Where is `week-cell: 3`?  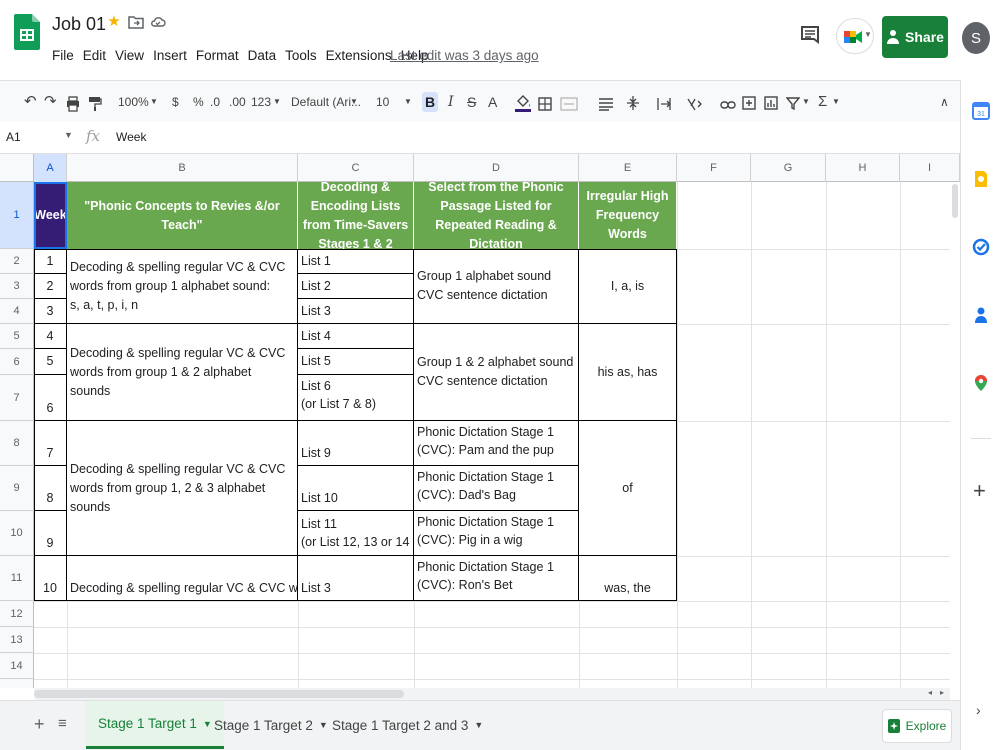
week-cell: 3 is located at coordinates (50, 311).